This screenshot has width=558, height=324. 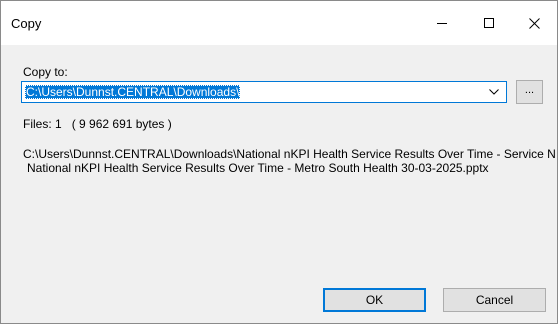 I want to click on files-size: ( 9 962 691 bytes ), so click(x=121, y=124).